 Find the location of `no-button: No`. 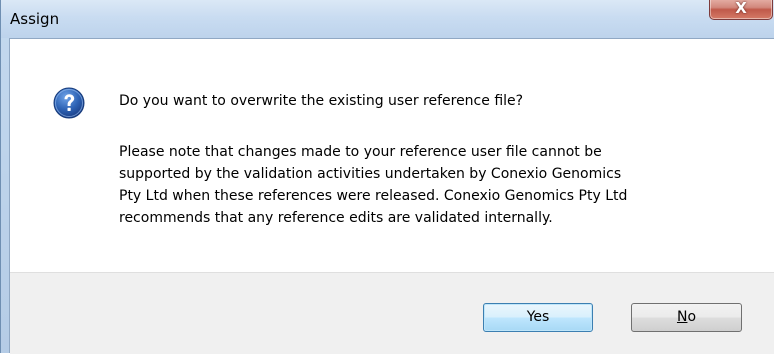

no-button: No is located at coordinates (686, 317).